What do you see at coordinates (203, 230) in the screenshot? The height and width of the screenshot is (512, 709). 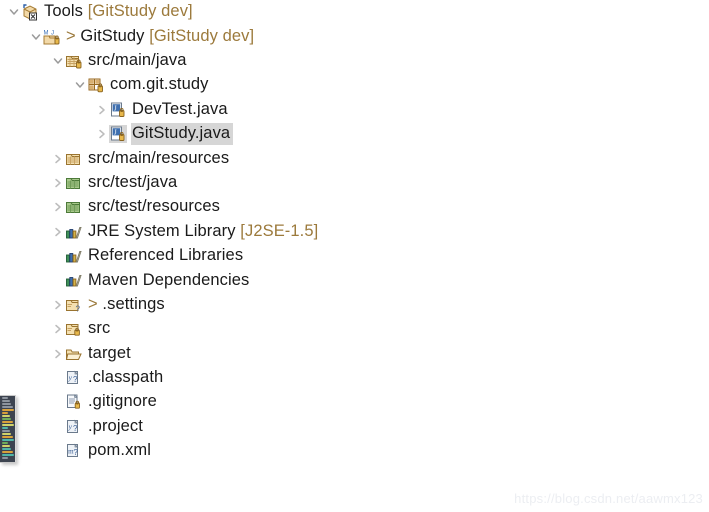 I see `tree-row-label: JRE System Library [J2SE-1.5]` at bounding box center [203, 230].